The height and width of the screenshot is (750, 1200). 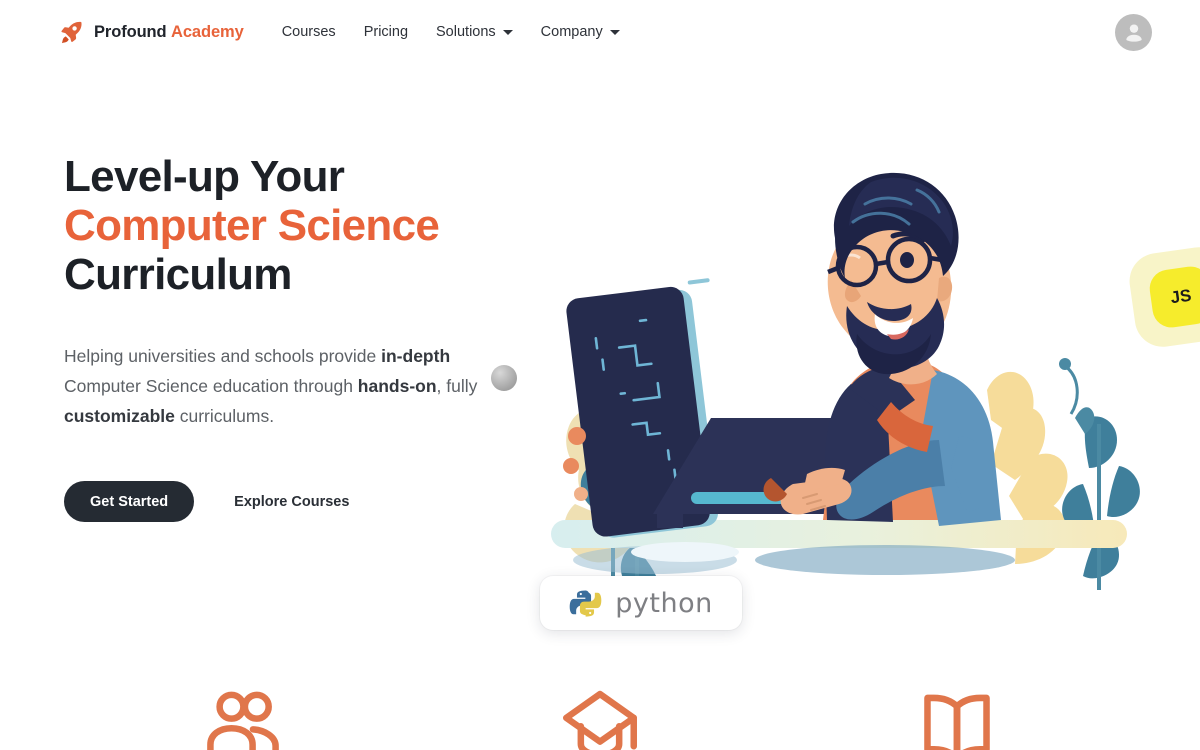 I want to click on cta-row: Get Started Explore Courses, so click(x=299, y=501).